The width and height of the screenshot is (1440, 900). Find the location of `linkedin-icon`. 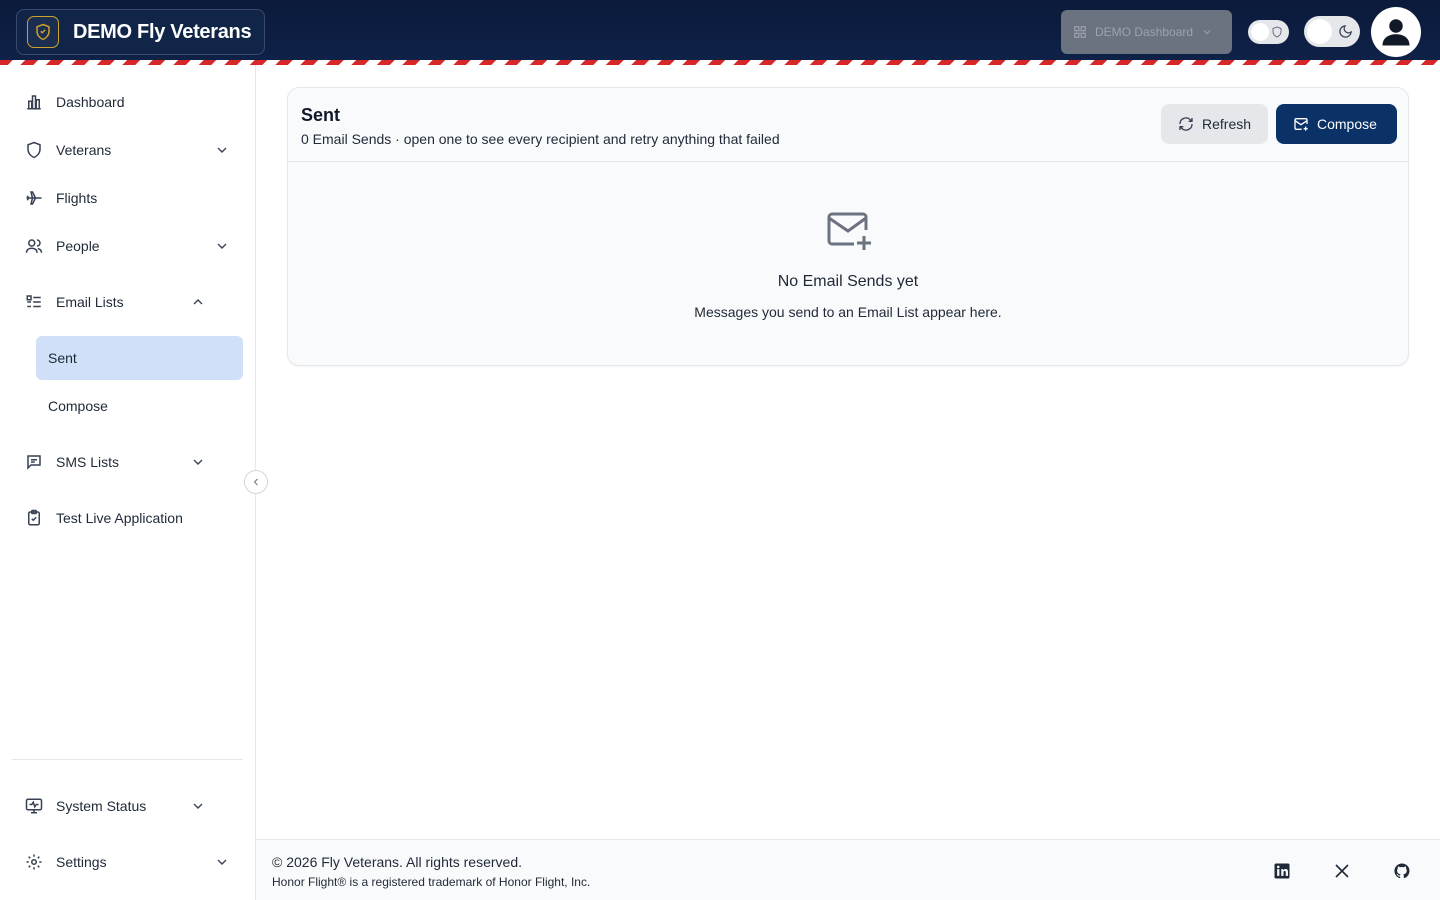

linkedin-icon is located at coordinates (1282, 871).